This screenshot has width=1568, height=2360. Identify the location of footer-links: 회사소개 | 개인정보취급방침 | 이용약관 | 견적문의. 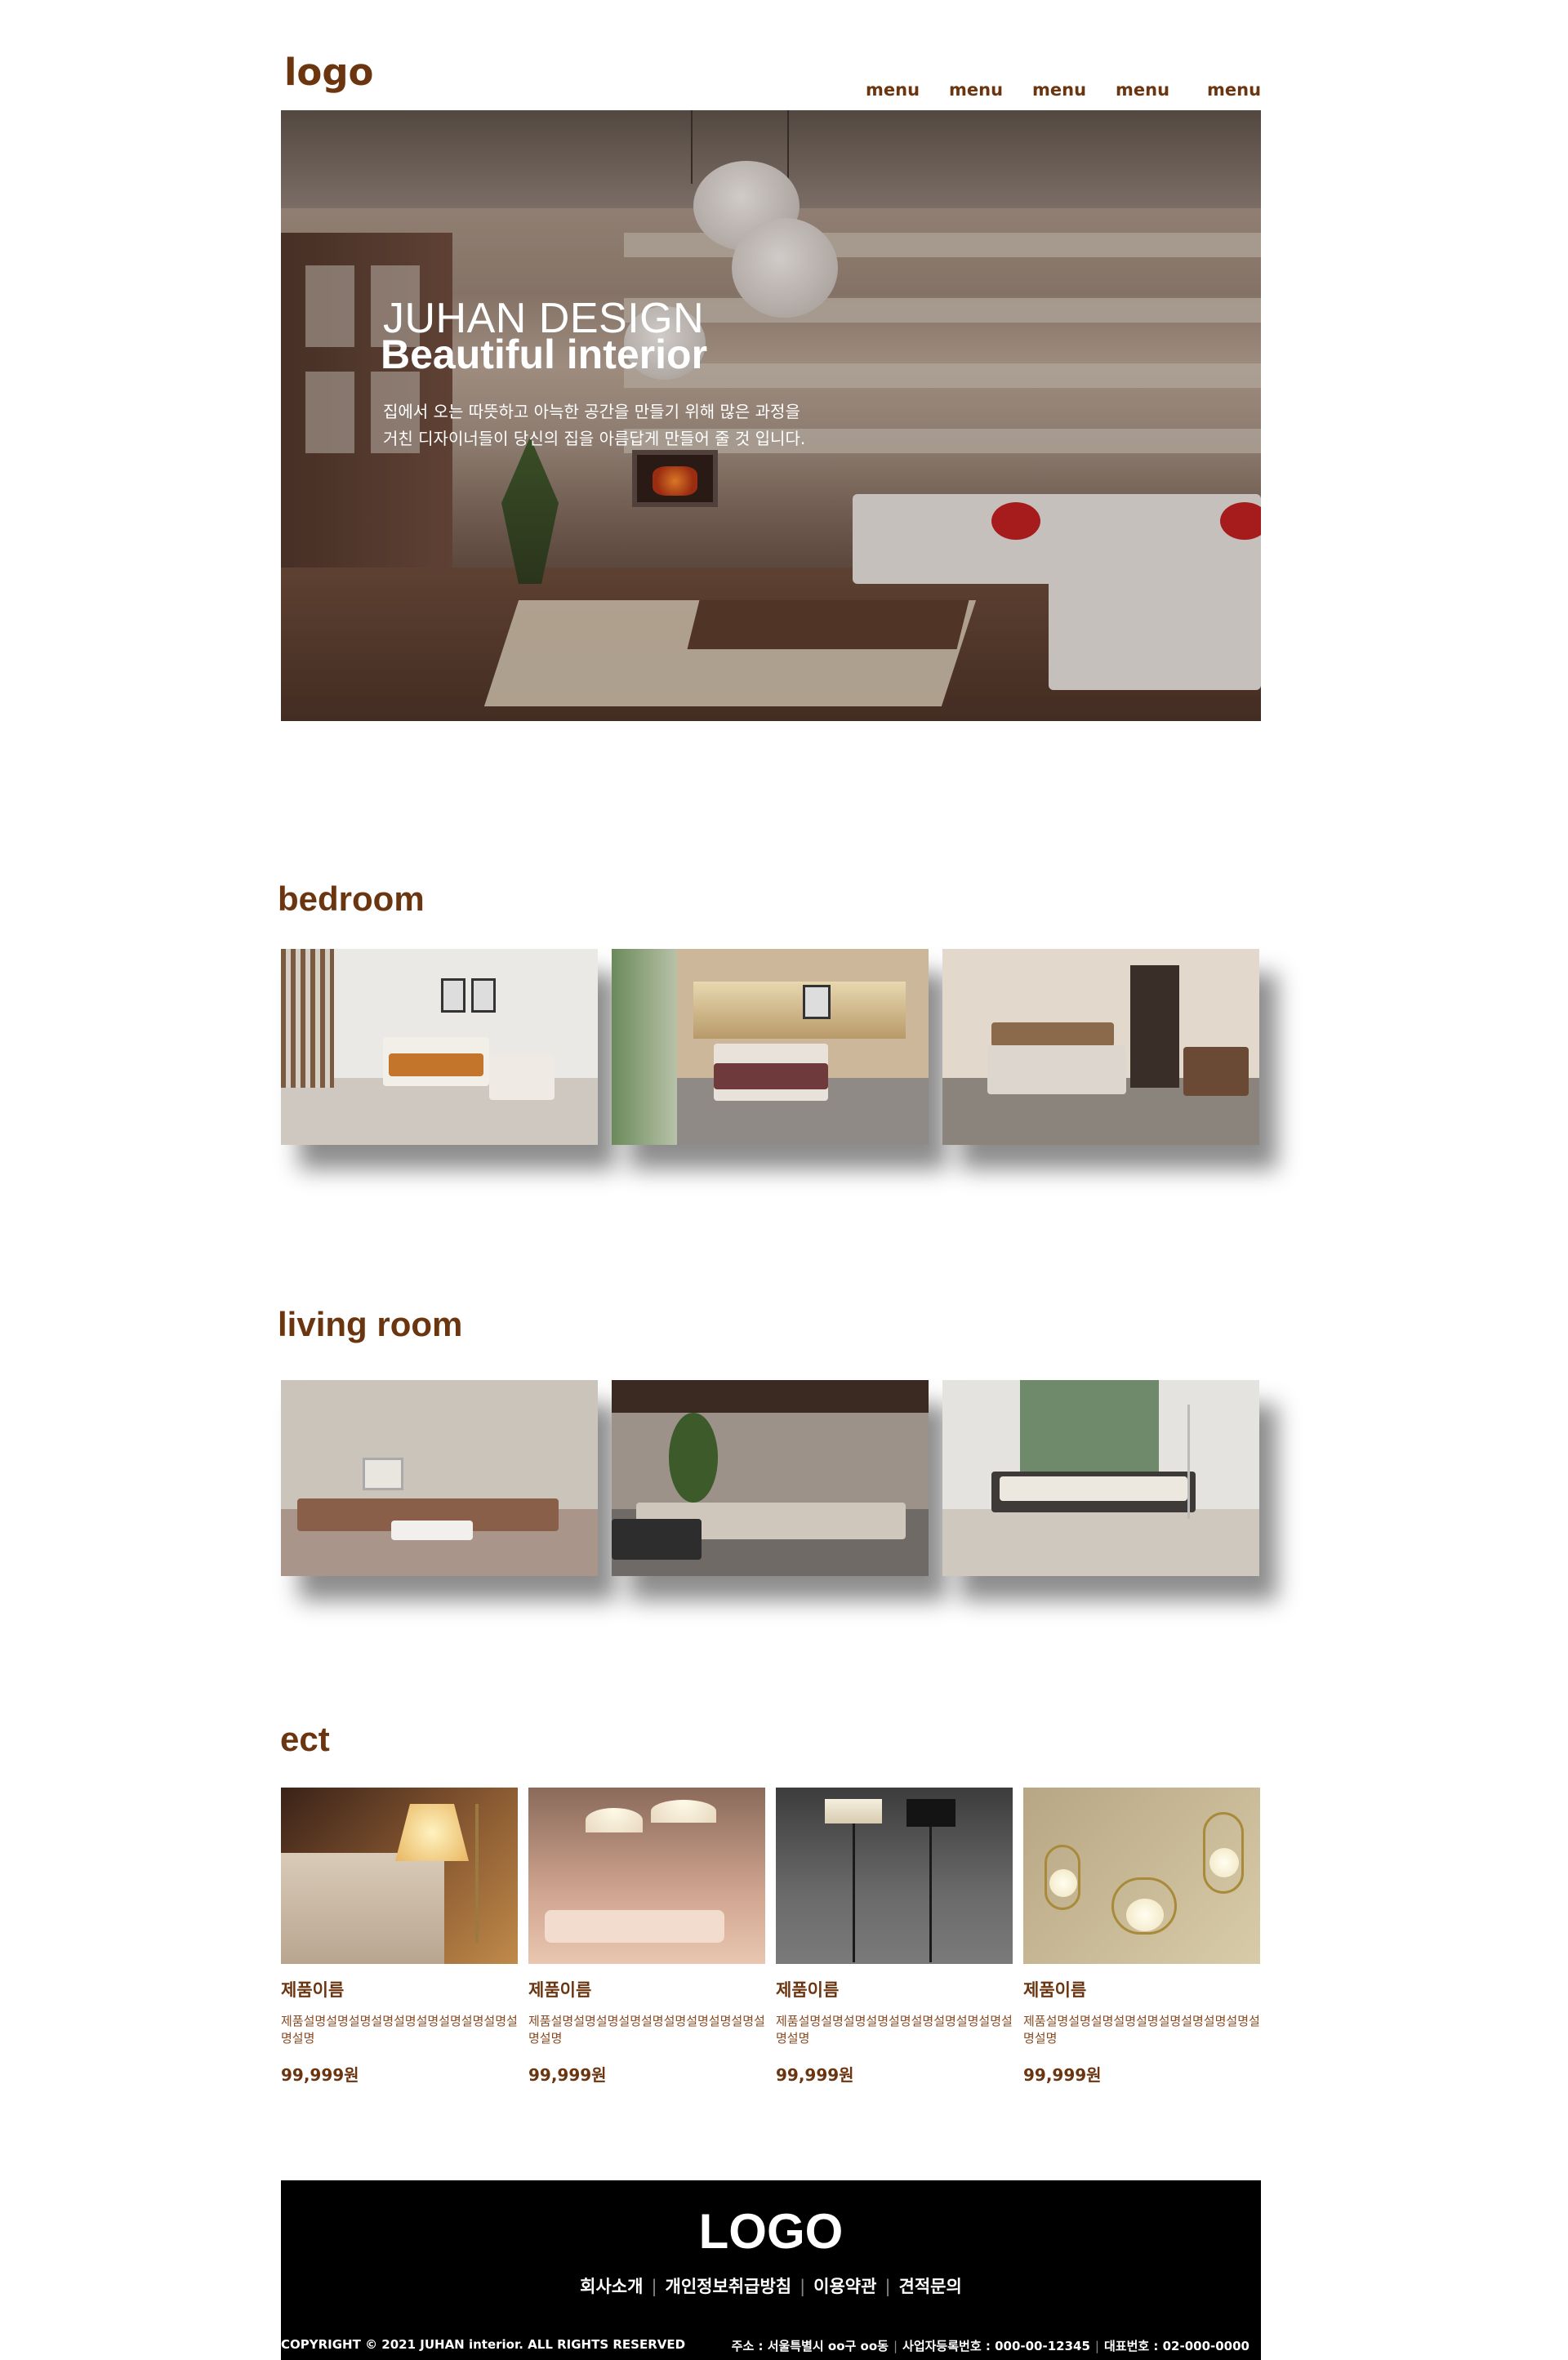
(771, 2286).